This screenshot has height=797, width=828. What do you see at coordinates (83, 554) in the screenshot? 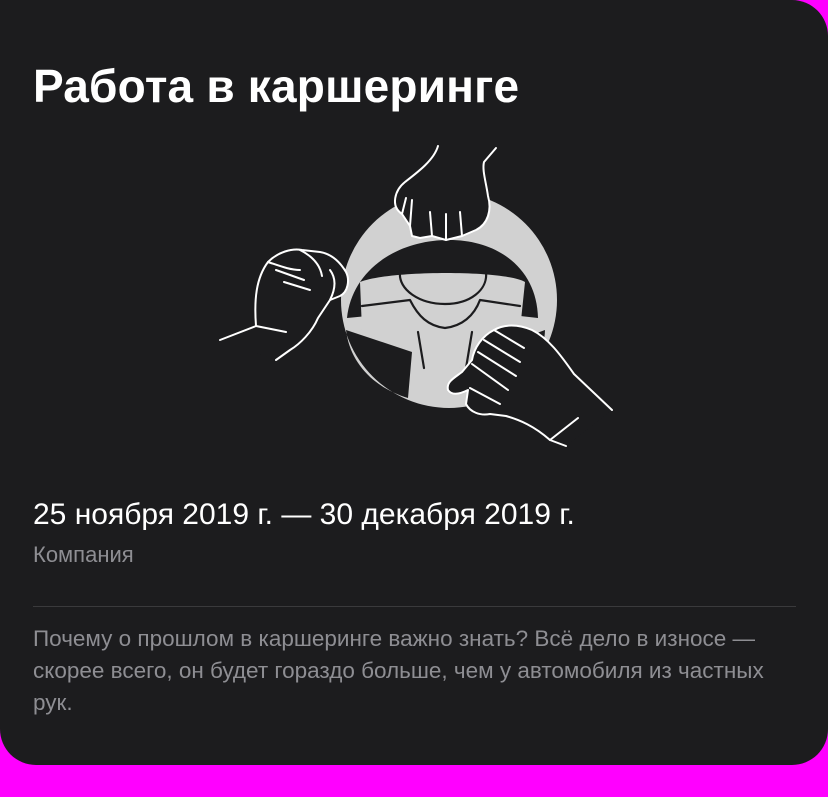
I see `record-type: Компания` at bounding box center [83, 554].